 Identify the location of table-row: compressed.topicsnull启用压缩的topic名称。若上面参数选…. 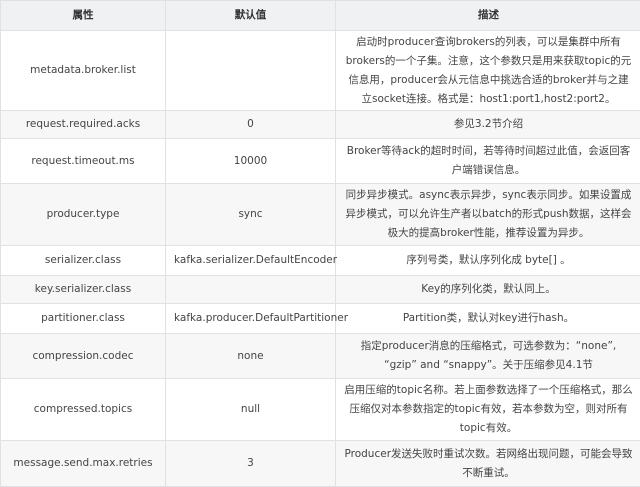
(320, 410).